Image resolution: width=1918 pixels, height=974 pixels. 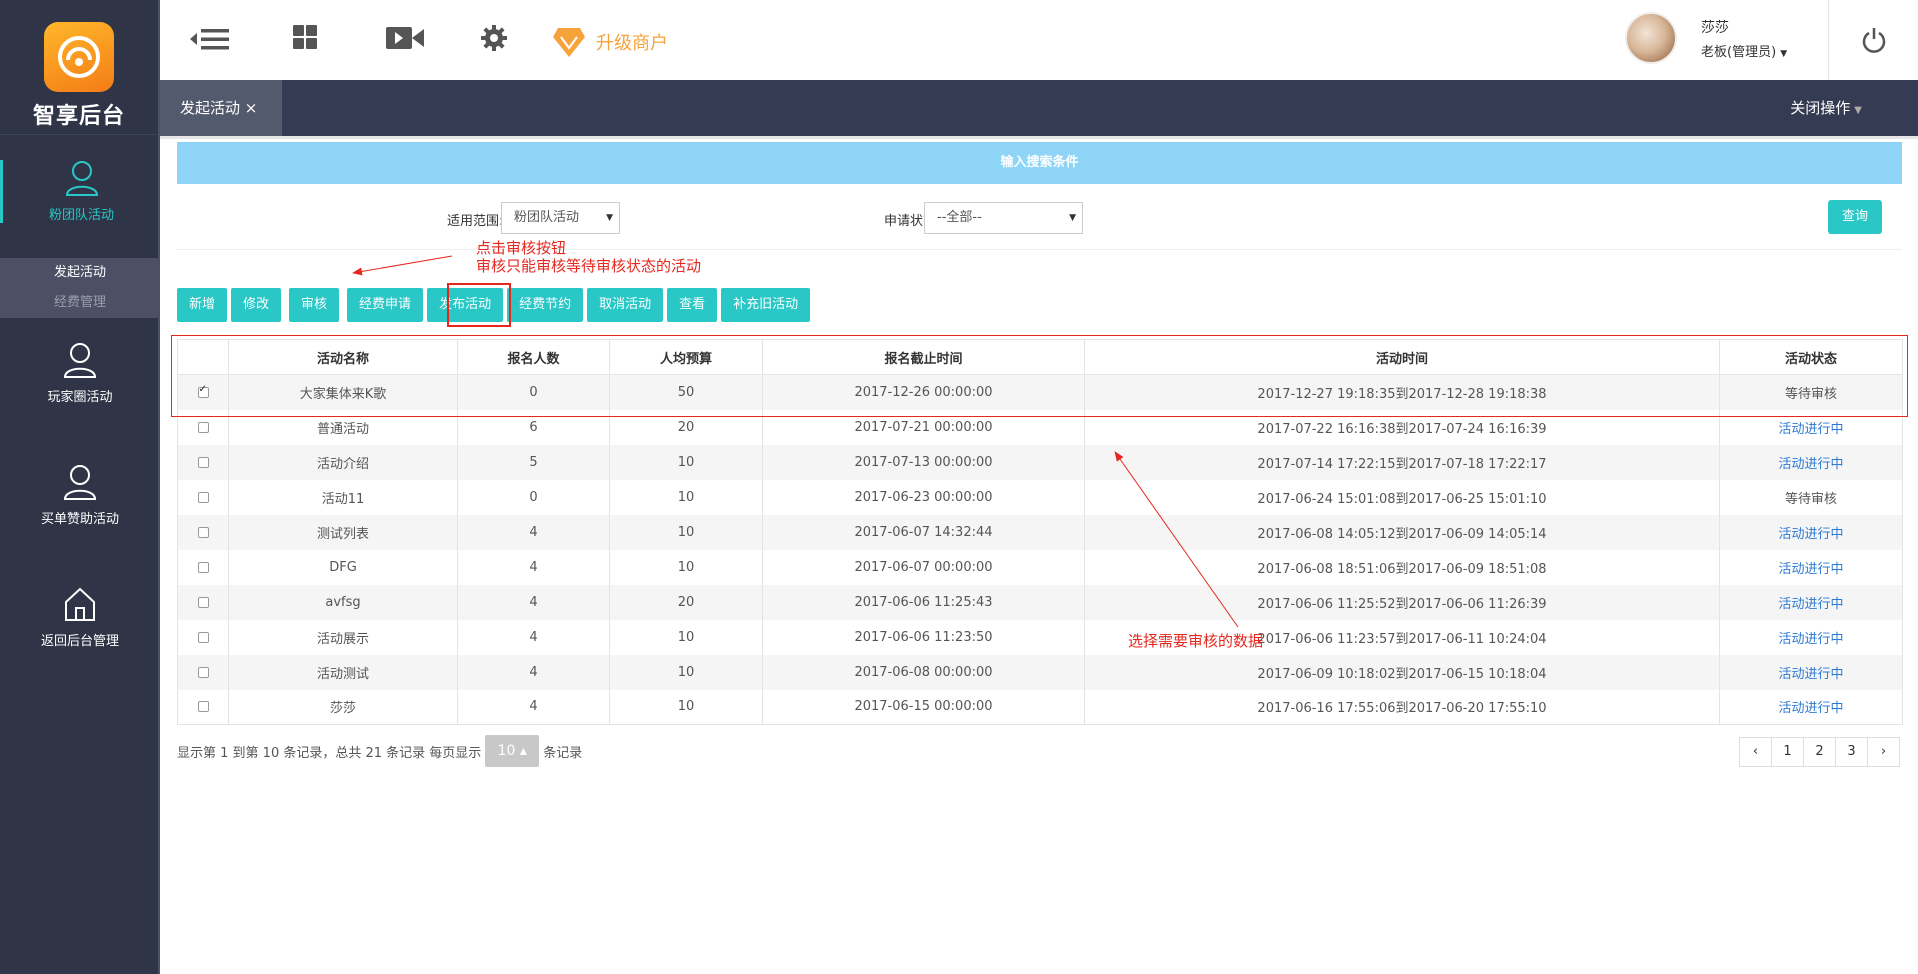 I want to click on fund-apply-button: 经费申请, so click(x=385, y=305).